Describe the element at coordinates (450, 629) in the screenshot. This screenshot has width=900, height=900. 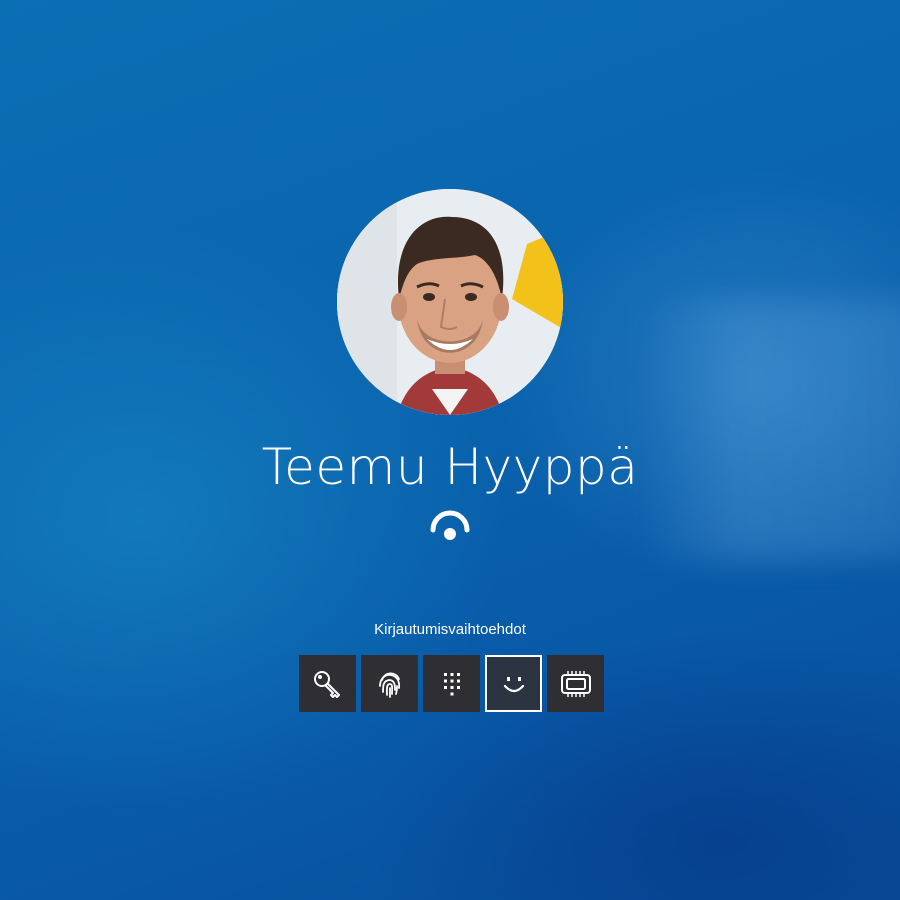
I see `sign-in-options-label: Kirjautumisvaihtoehdot` at that location.